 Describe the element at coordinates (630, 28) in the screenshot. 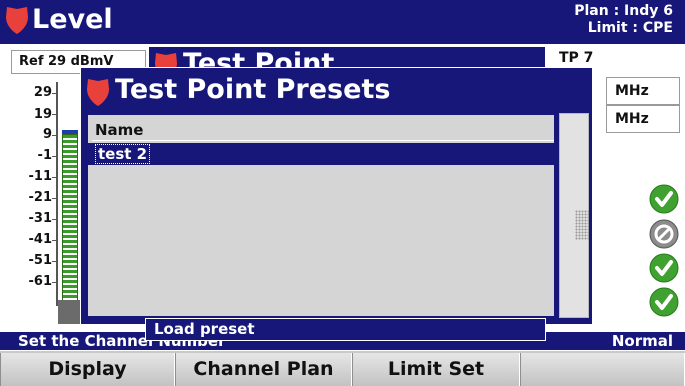

I see `limit-label: Limit : CPE` at that location.